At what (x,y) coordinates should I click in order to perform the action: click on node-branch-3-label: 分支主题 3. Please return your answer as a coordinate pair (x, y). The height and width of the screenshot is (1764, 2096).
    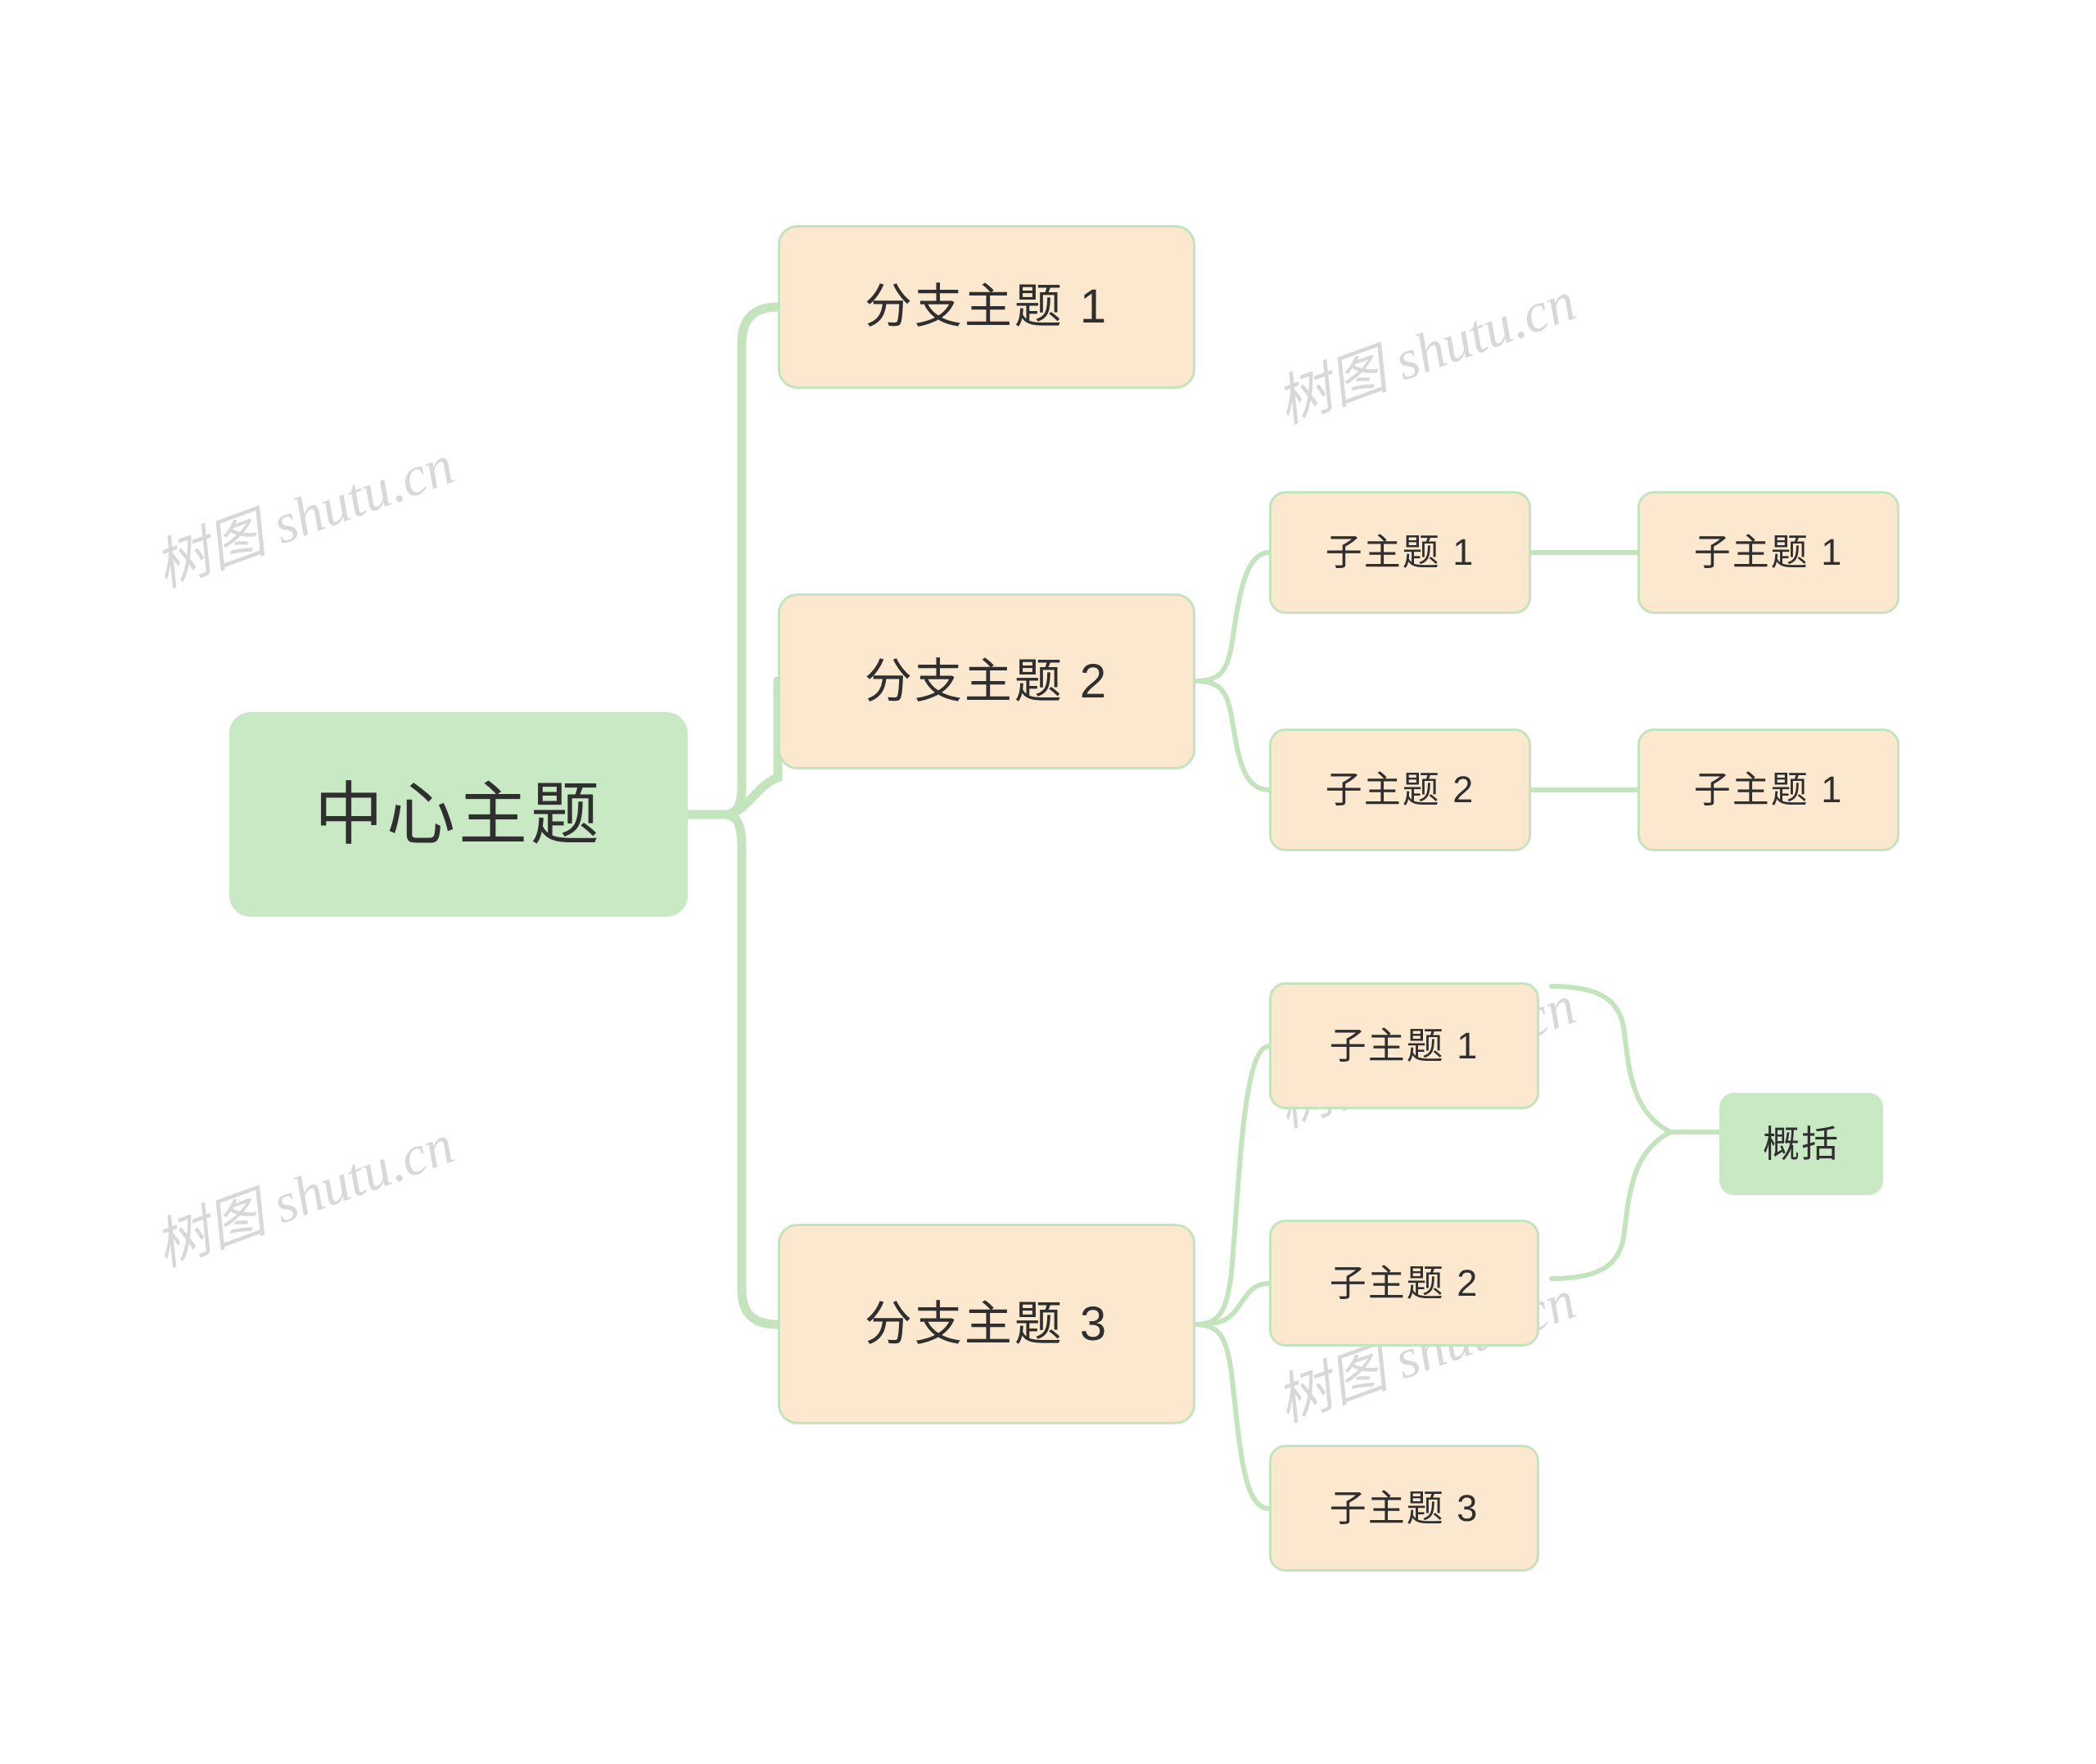
    Looking at the image, I should click on (987, 1324).